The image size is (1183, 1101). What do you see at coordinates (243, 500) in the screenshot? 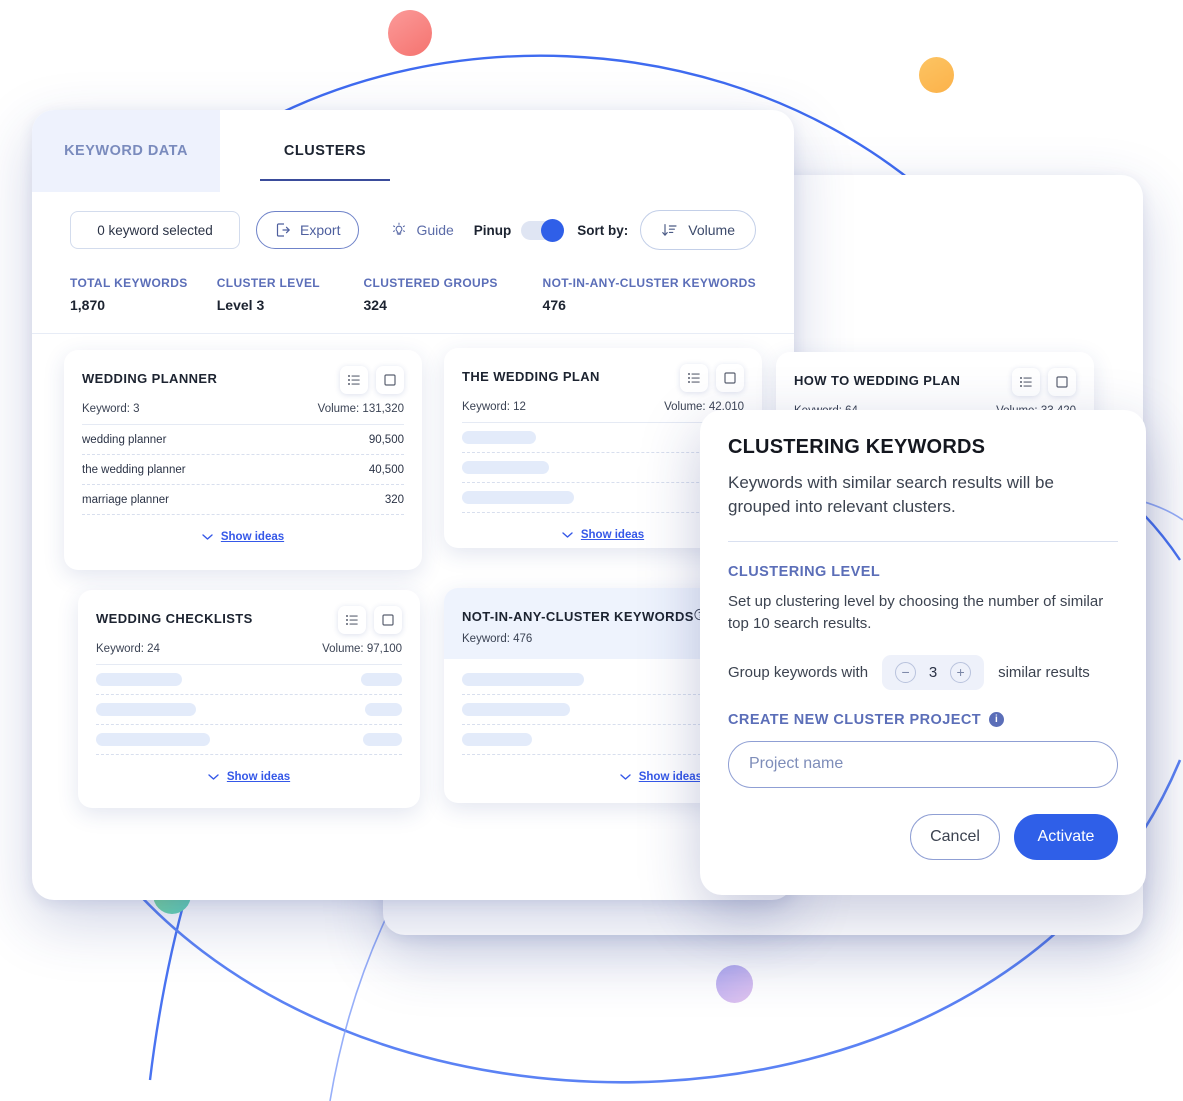
I see `keyword-row: marriage planner 320` at bounding box center [243, 500].